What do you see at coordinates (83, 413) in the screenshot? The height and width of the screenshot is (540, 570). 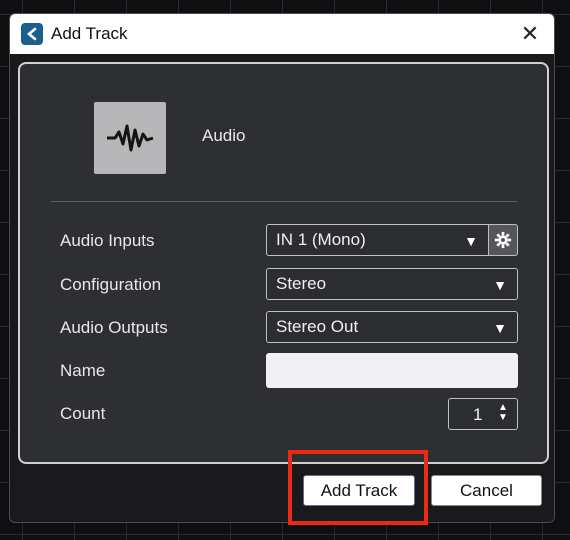 I see `count-label: Count` at bounding box center [83, 413].